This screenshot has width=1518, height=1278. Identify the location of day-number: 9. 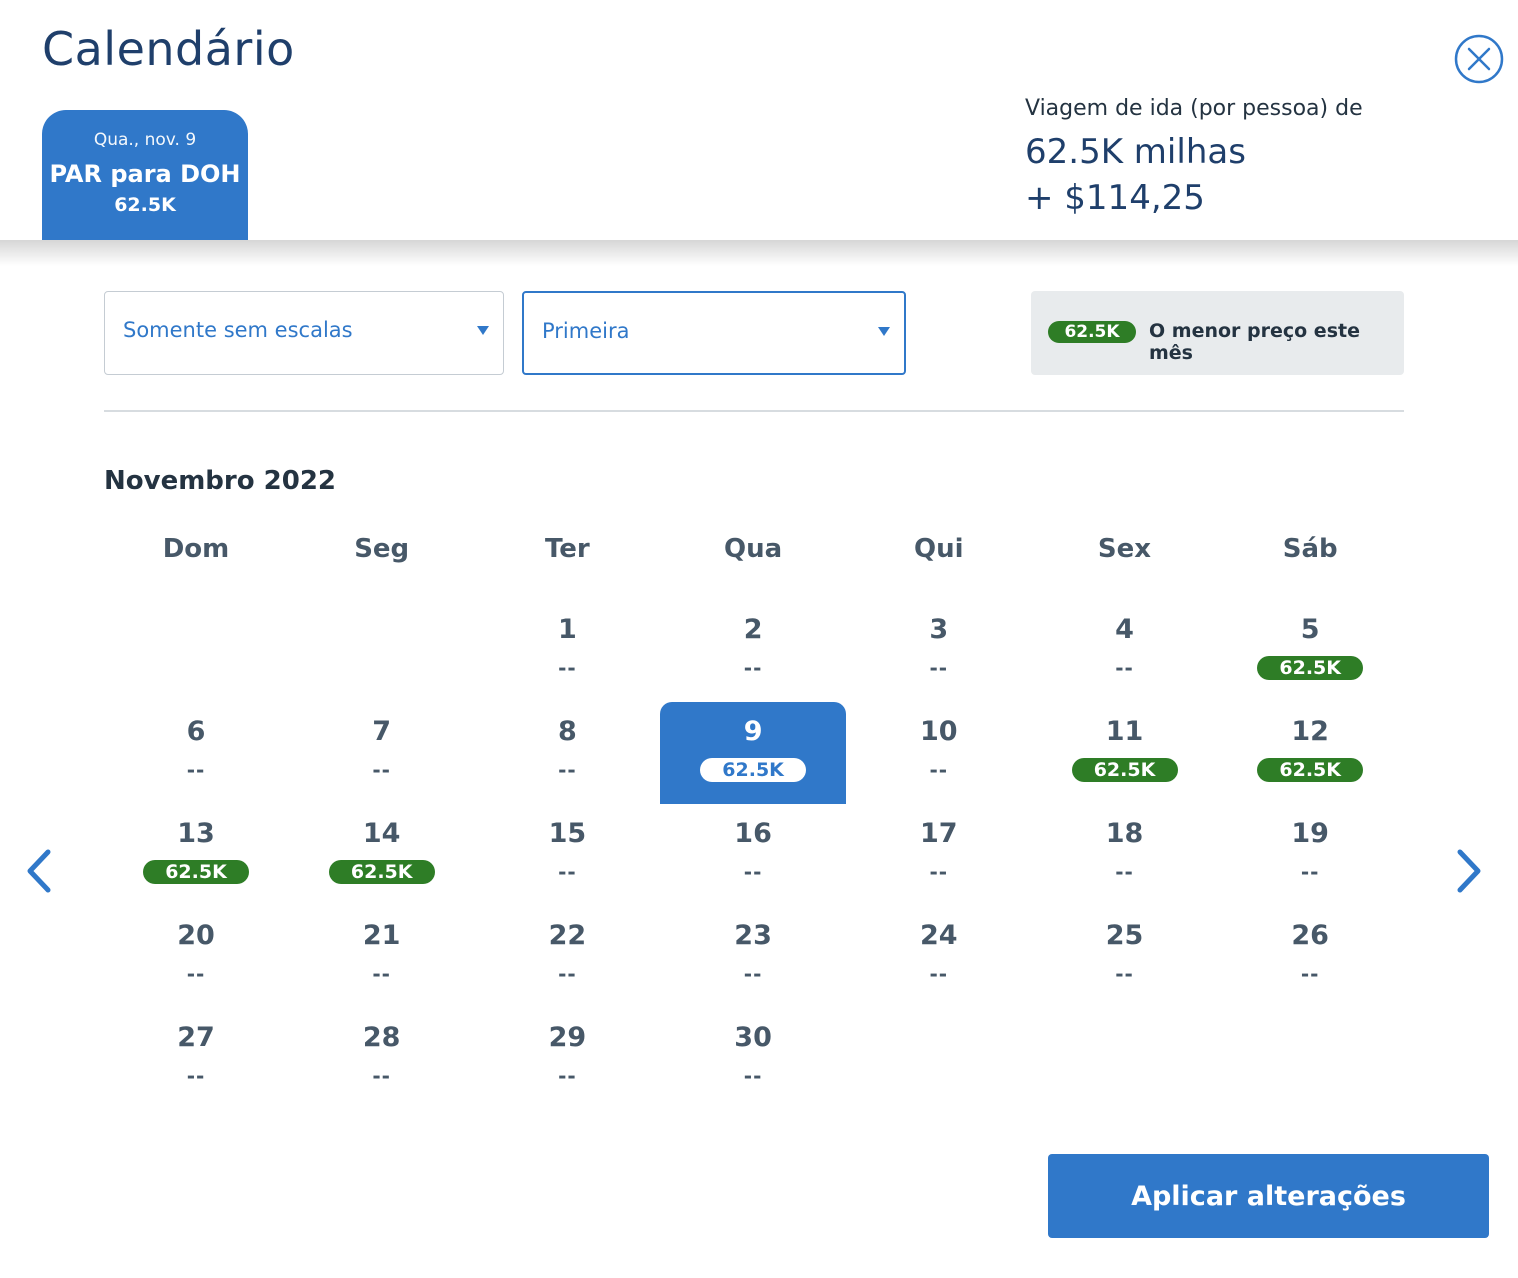
(753, 731).